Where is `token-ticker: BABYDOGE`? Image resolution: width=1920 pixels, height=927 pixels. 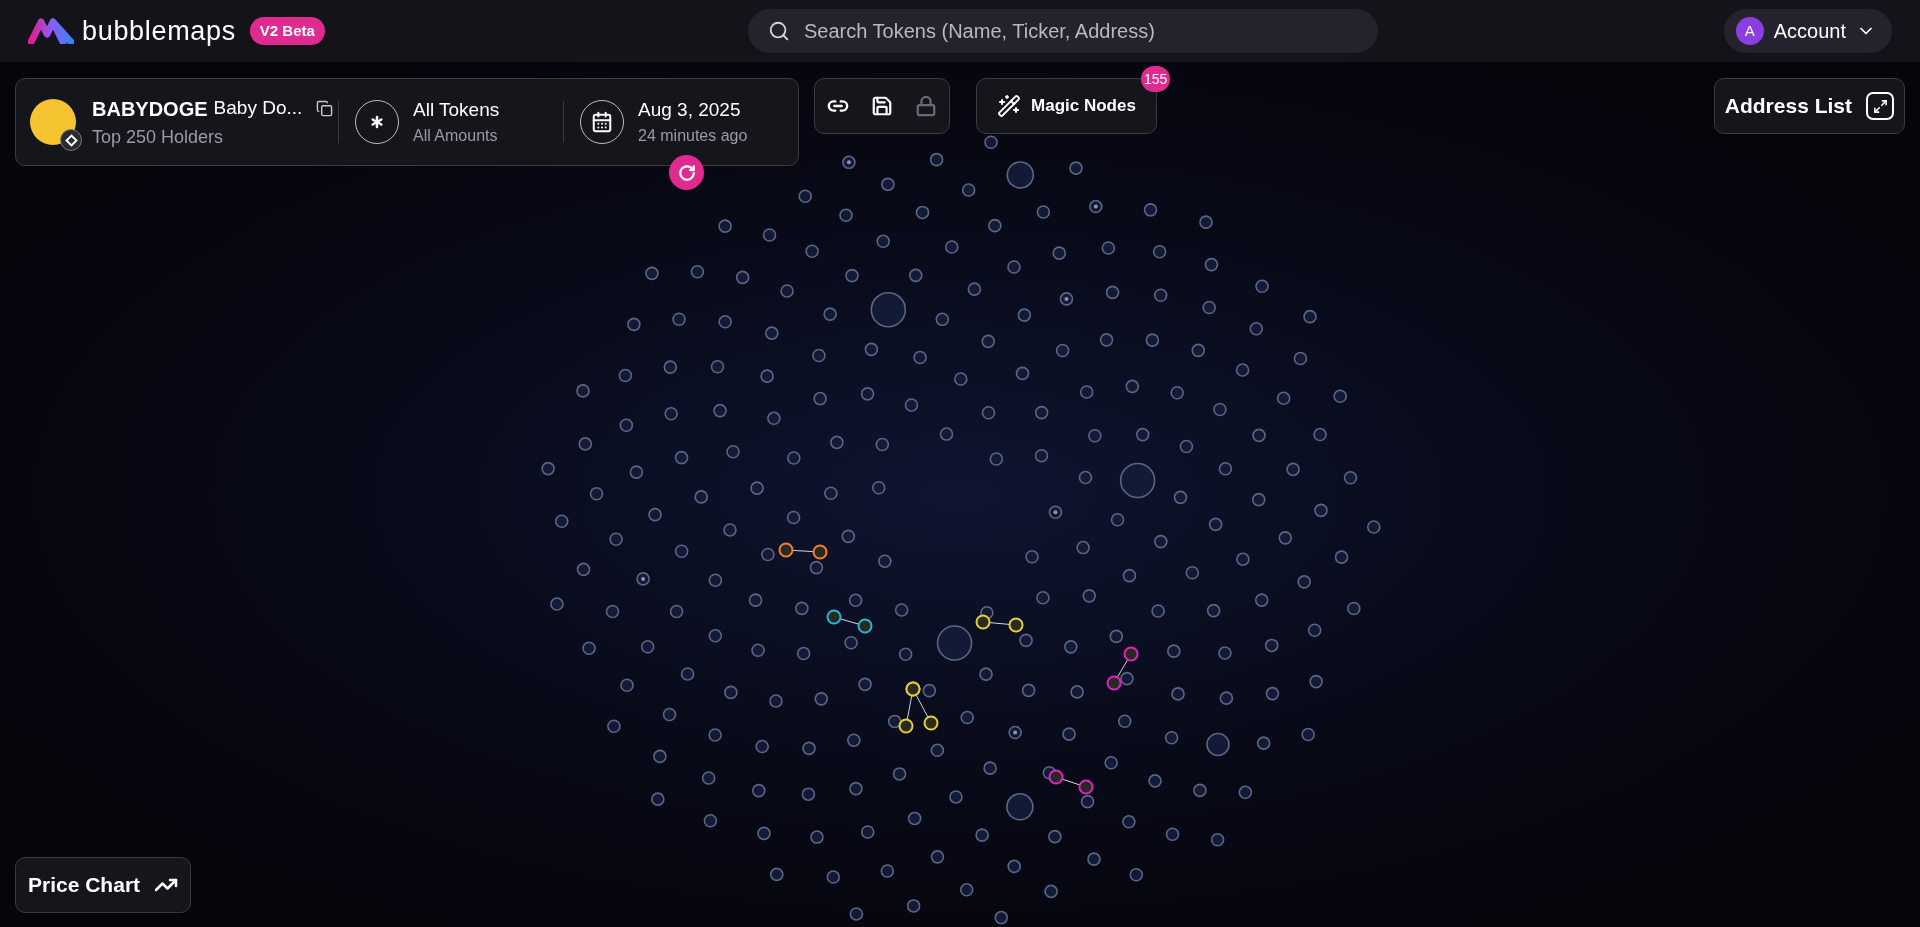 token-ticker: BABYDOGE is located at coordinates (150, 109).